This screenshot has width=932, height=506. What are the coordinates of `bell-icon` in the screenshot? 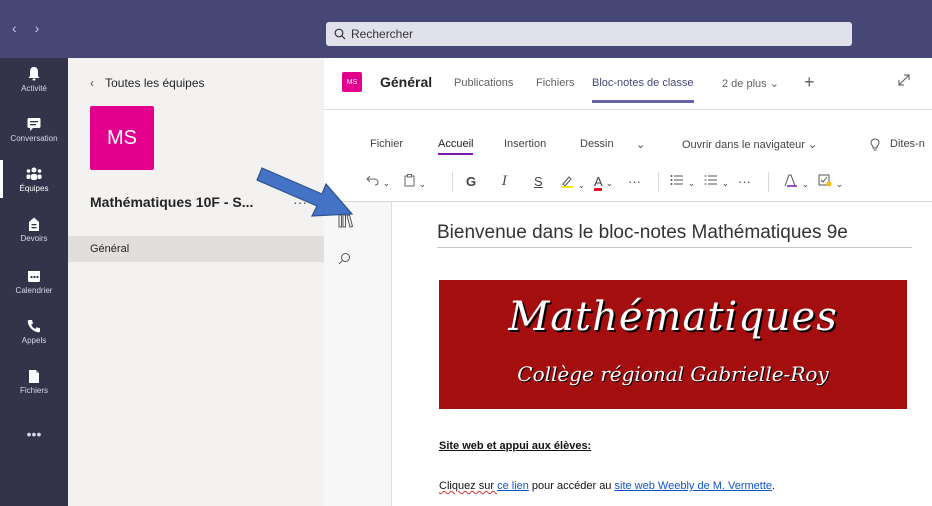 It's located at (34, 74).